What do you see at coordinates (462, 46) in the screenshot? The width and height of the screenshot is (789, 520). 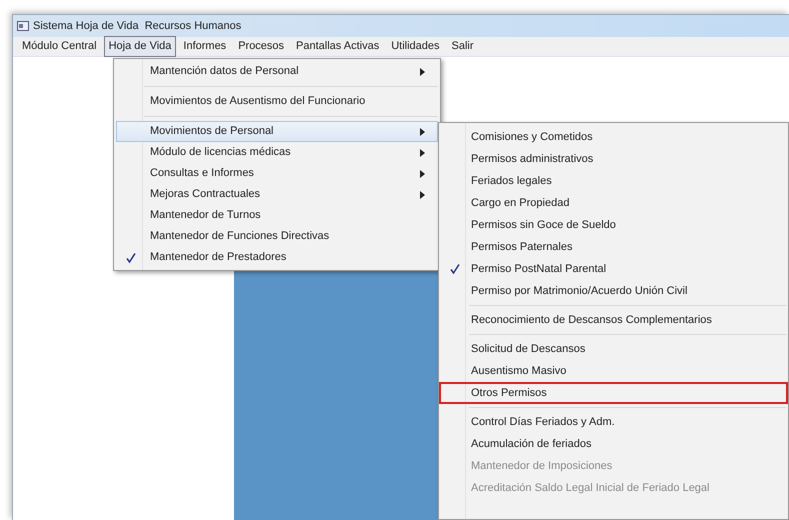 I see `menu-bar-item: Salir` at bounding box center [462, 46].